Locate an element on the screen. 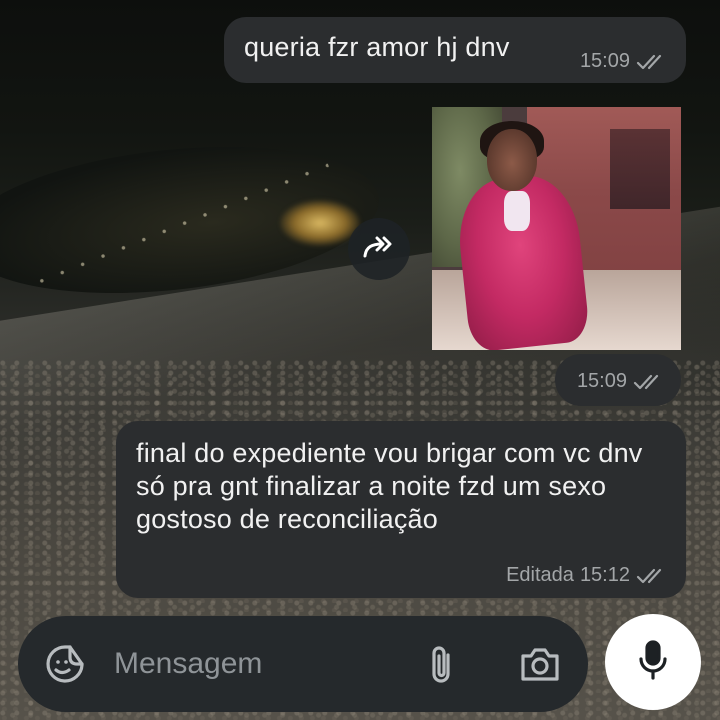  message-input: Mensagem is located at coordinates (188, 664).